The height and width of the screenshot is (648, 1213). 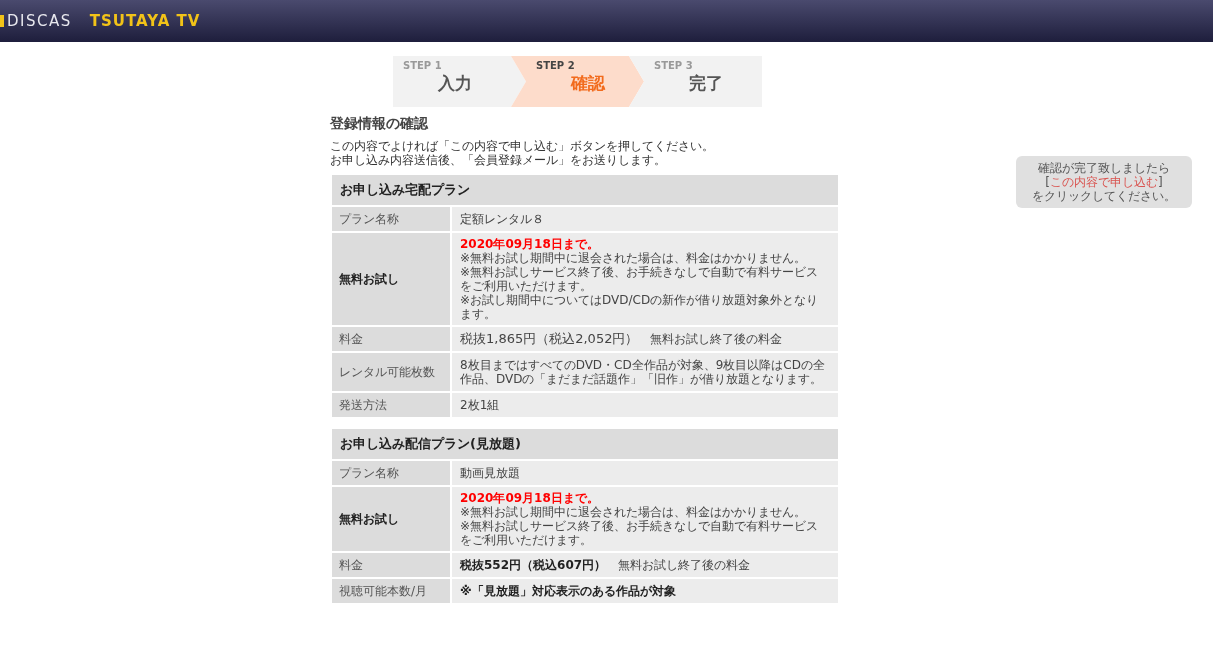 What do you see at coordinates (585, 190) in the screenshot?
I see `plan-heading: お申し込み宅配プラン` at bounding box center [585, 190].